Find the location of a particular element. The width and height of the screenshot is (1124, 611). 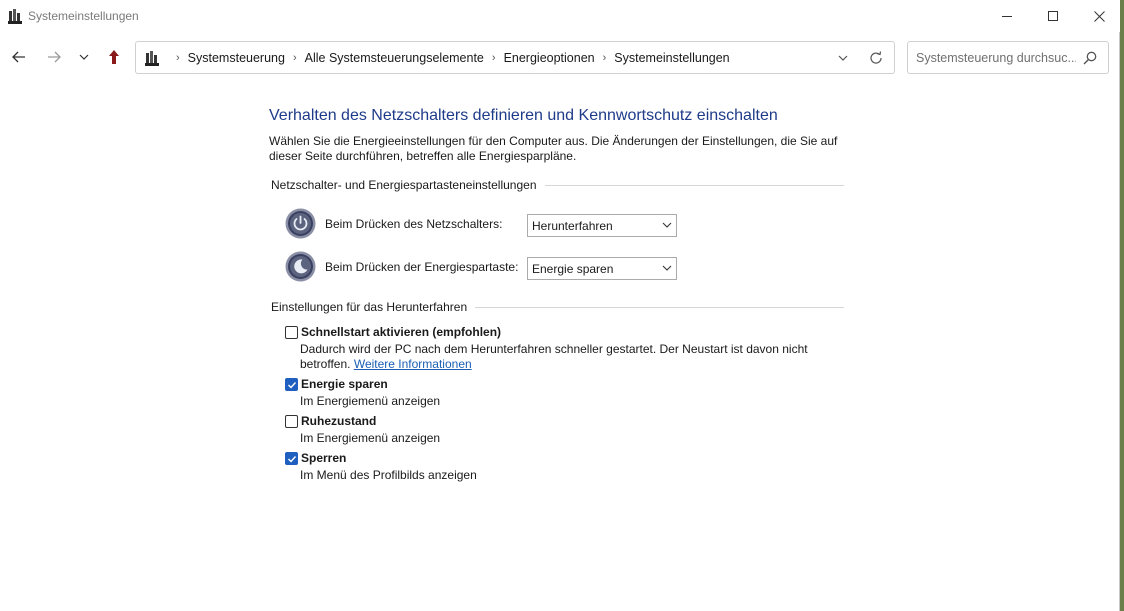

arrow-right-icon is located at coordinates (54, 57).